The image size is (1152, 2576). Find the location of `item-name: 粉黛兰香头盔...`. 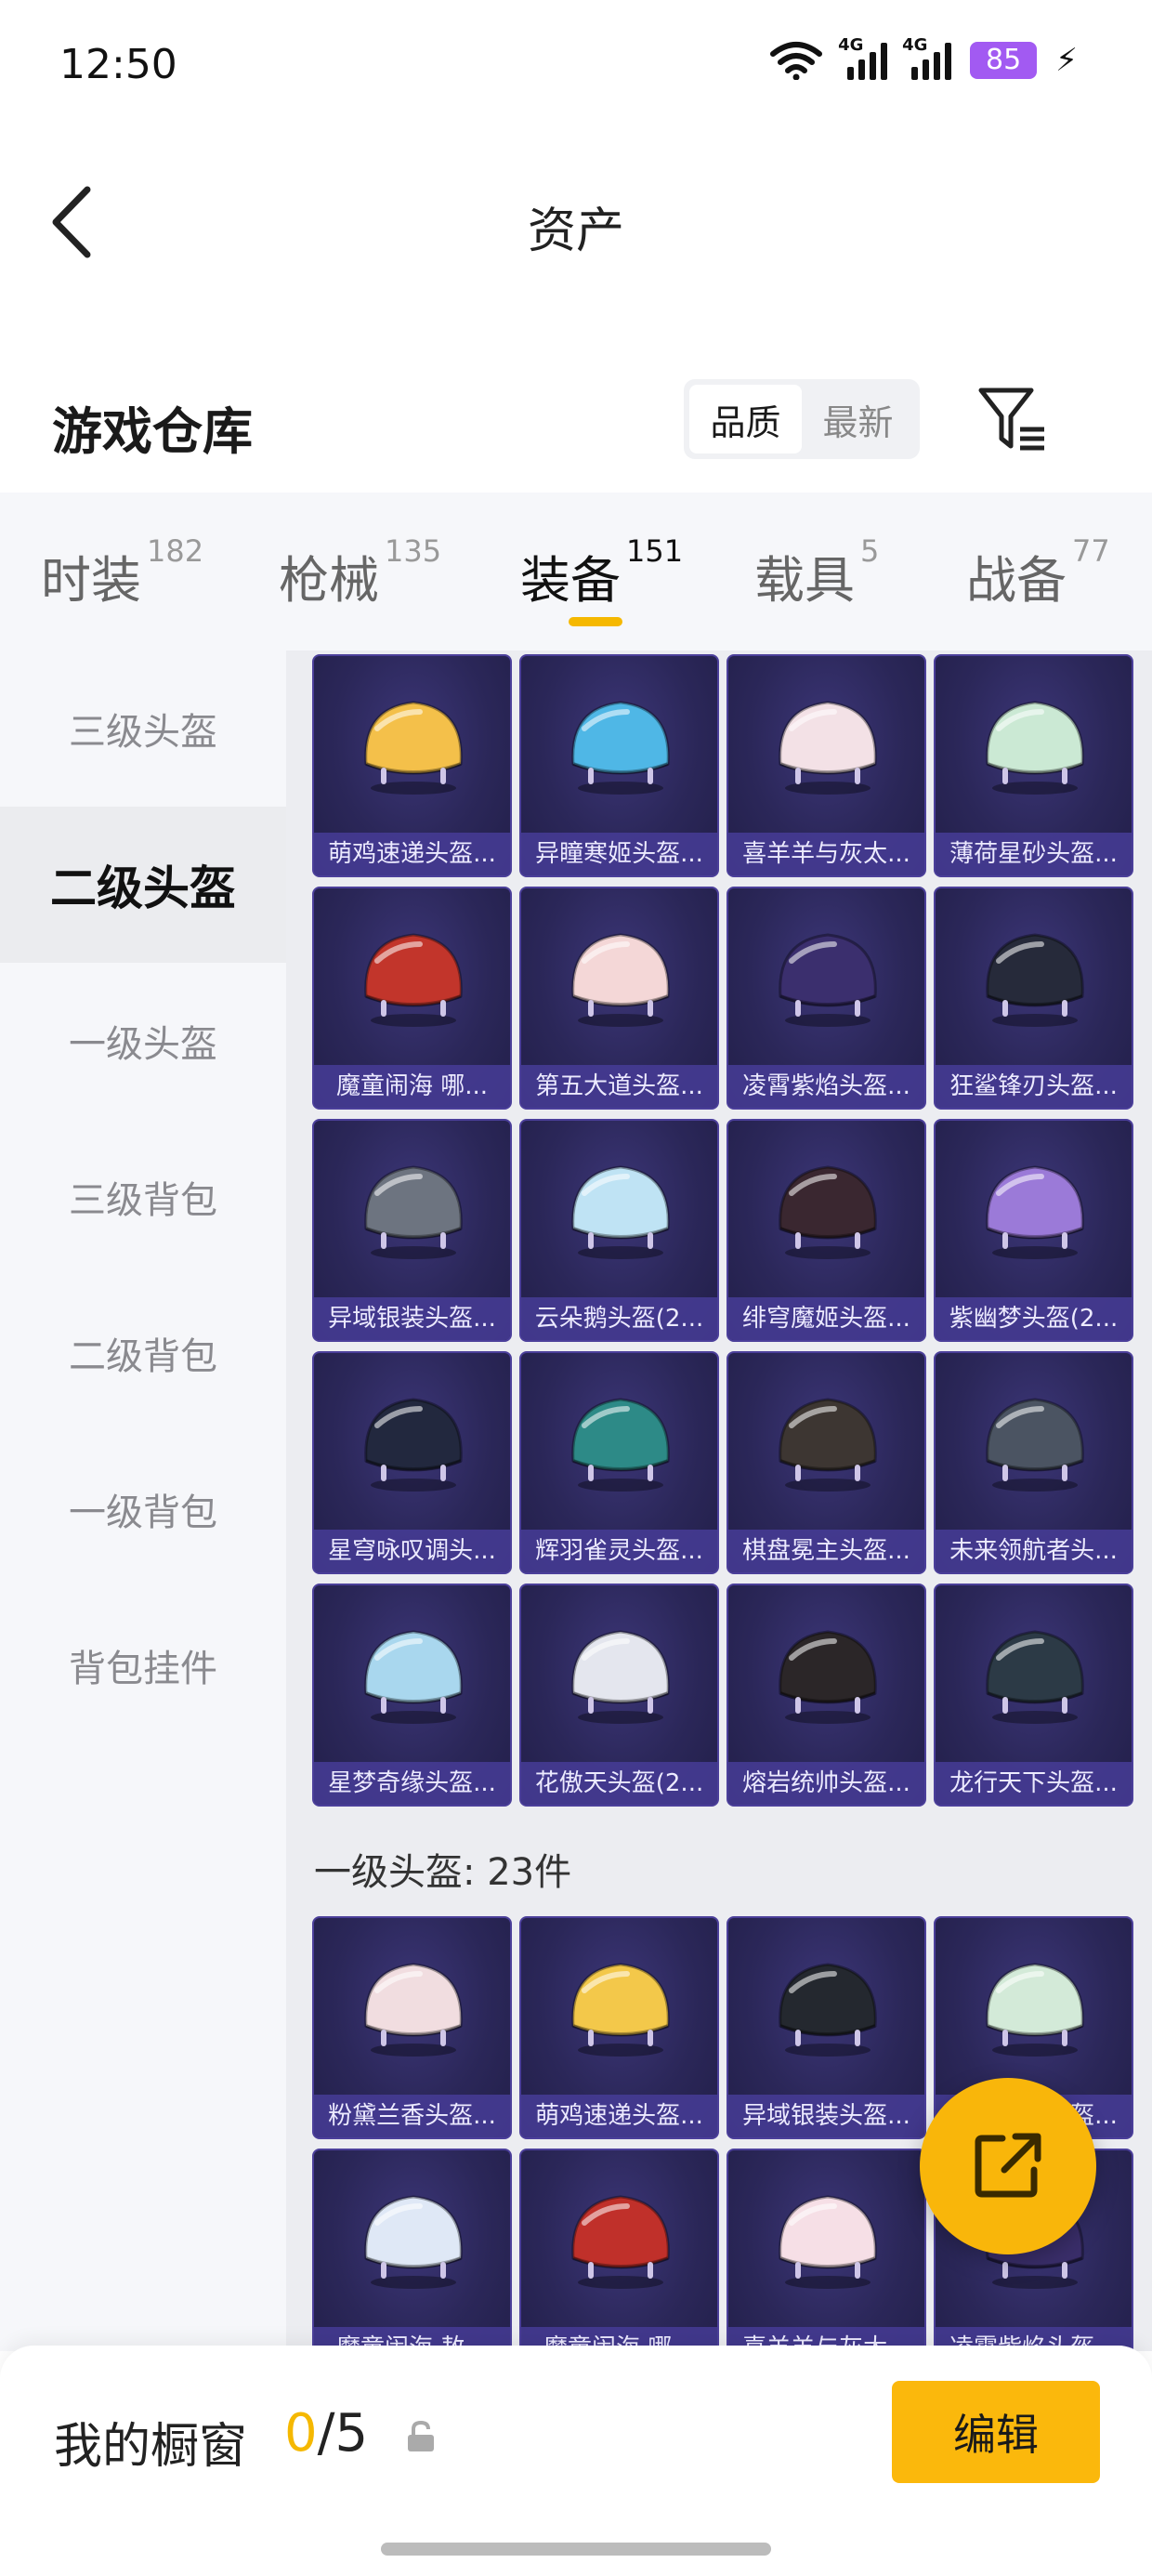

item-name: 粉黛兰香头盔... is located at coordinates (412, 2116).